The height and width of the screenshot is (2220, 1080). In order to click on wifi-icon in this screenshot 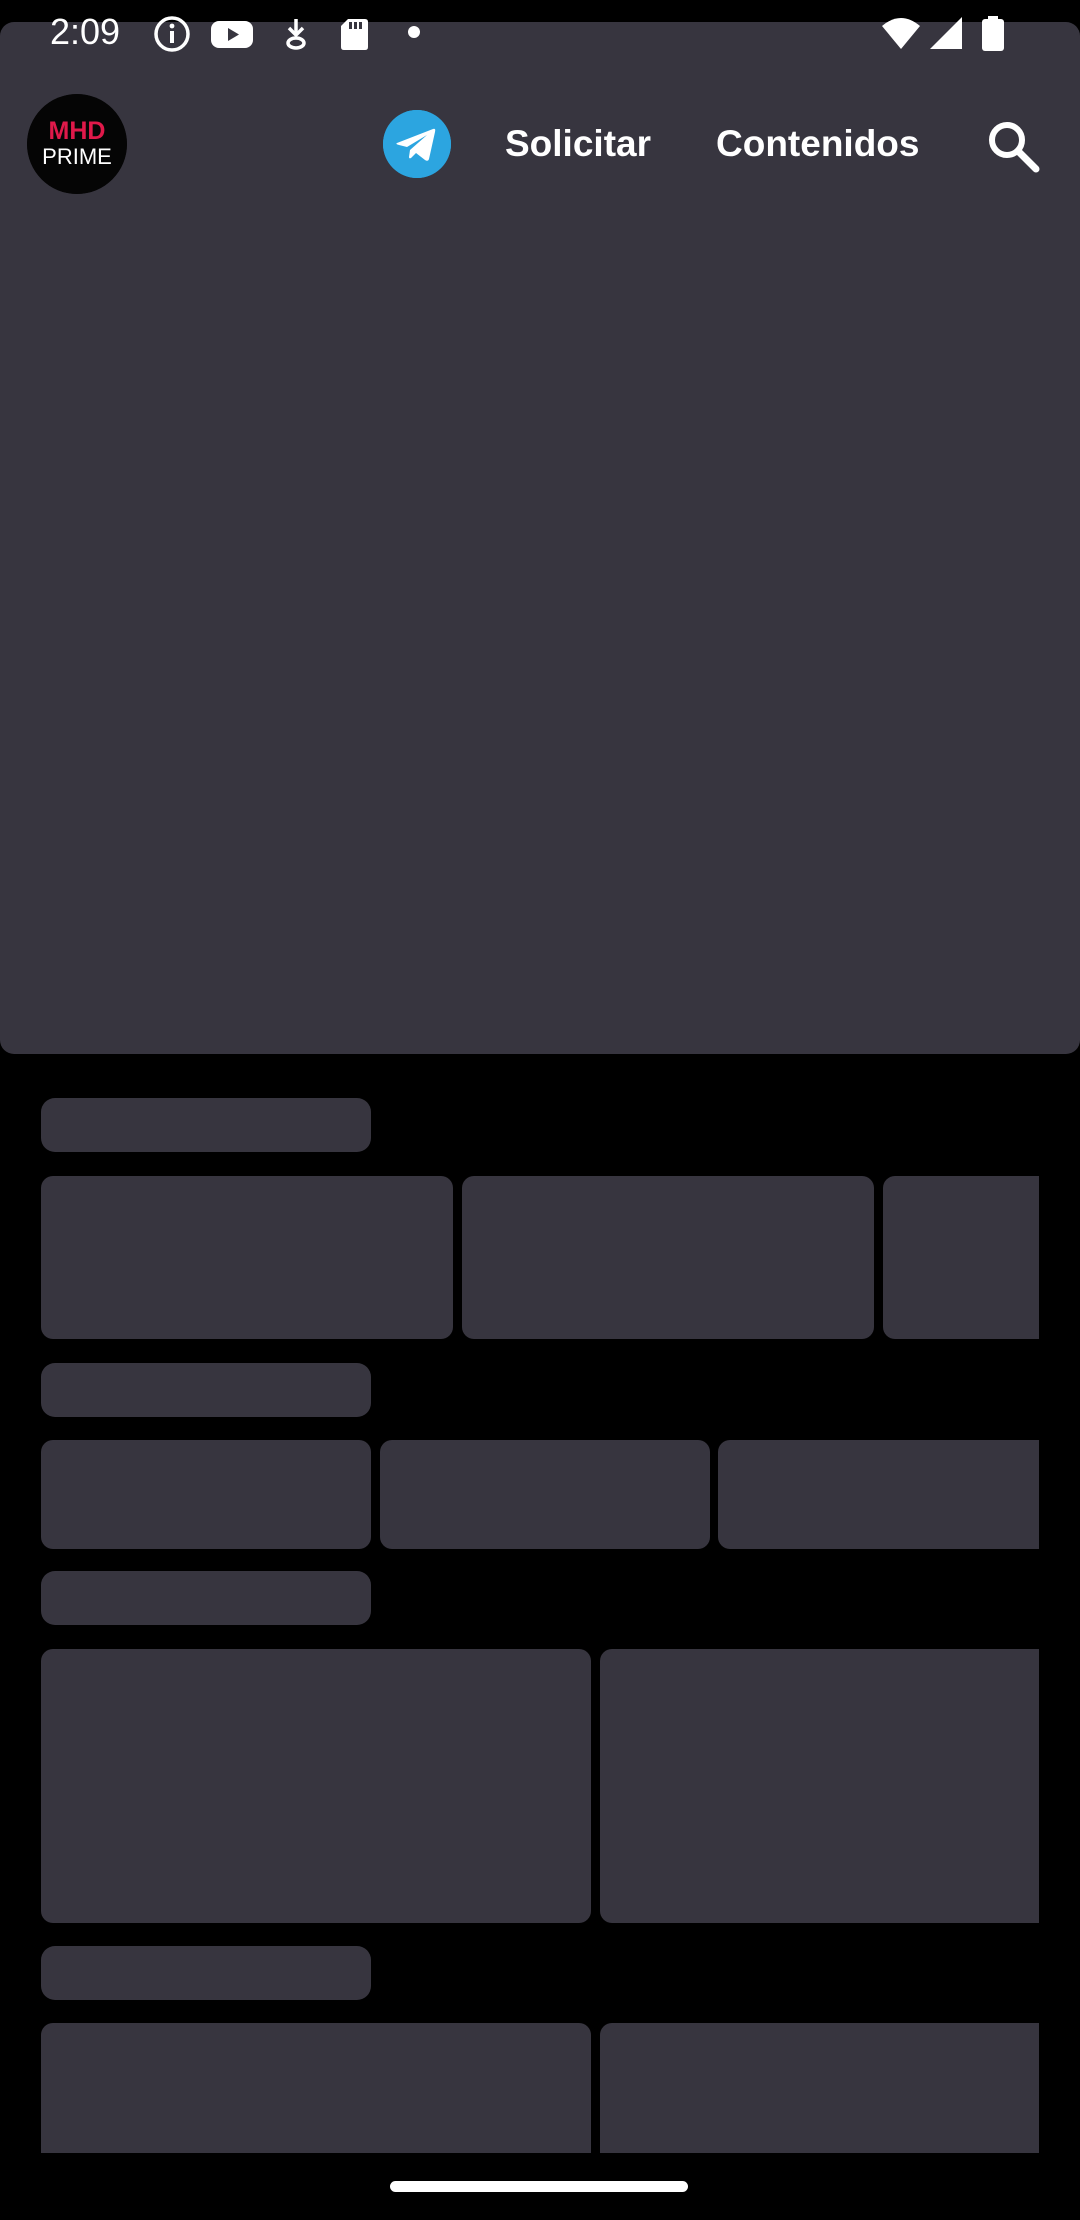, I will do `click(901, 34)`.